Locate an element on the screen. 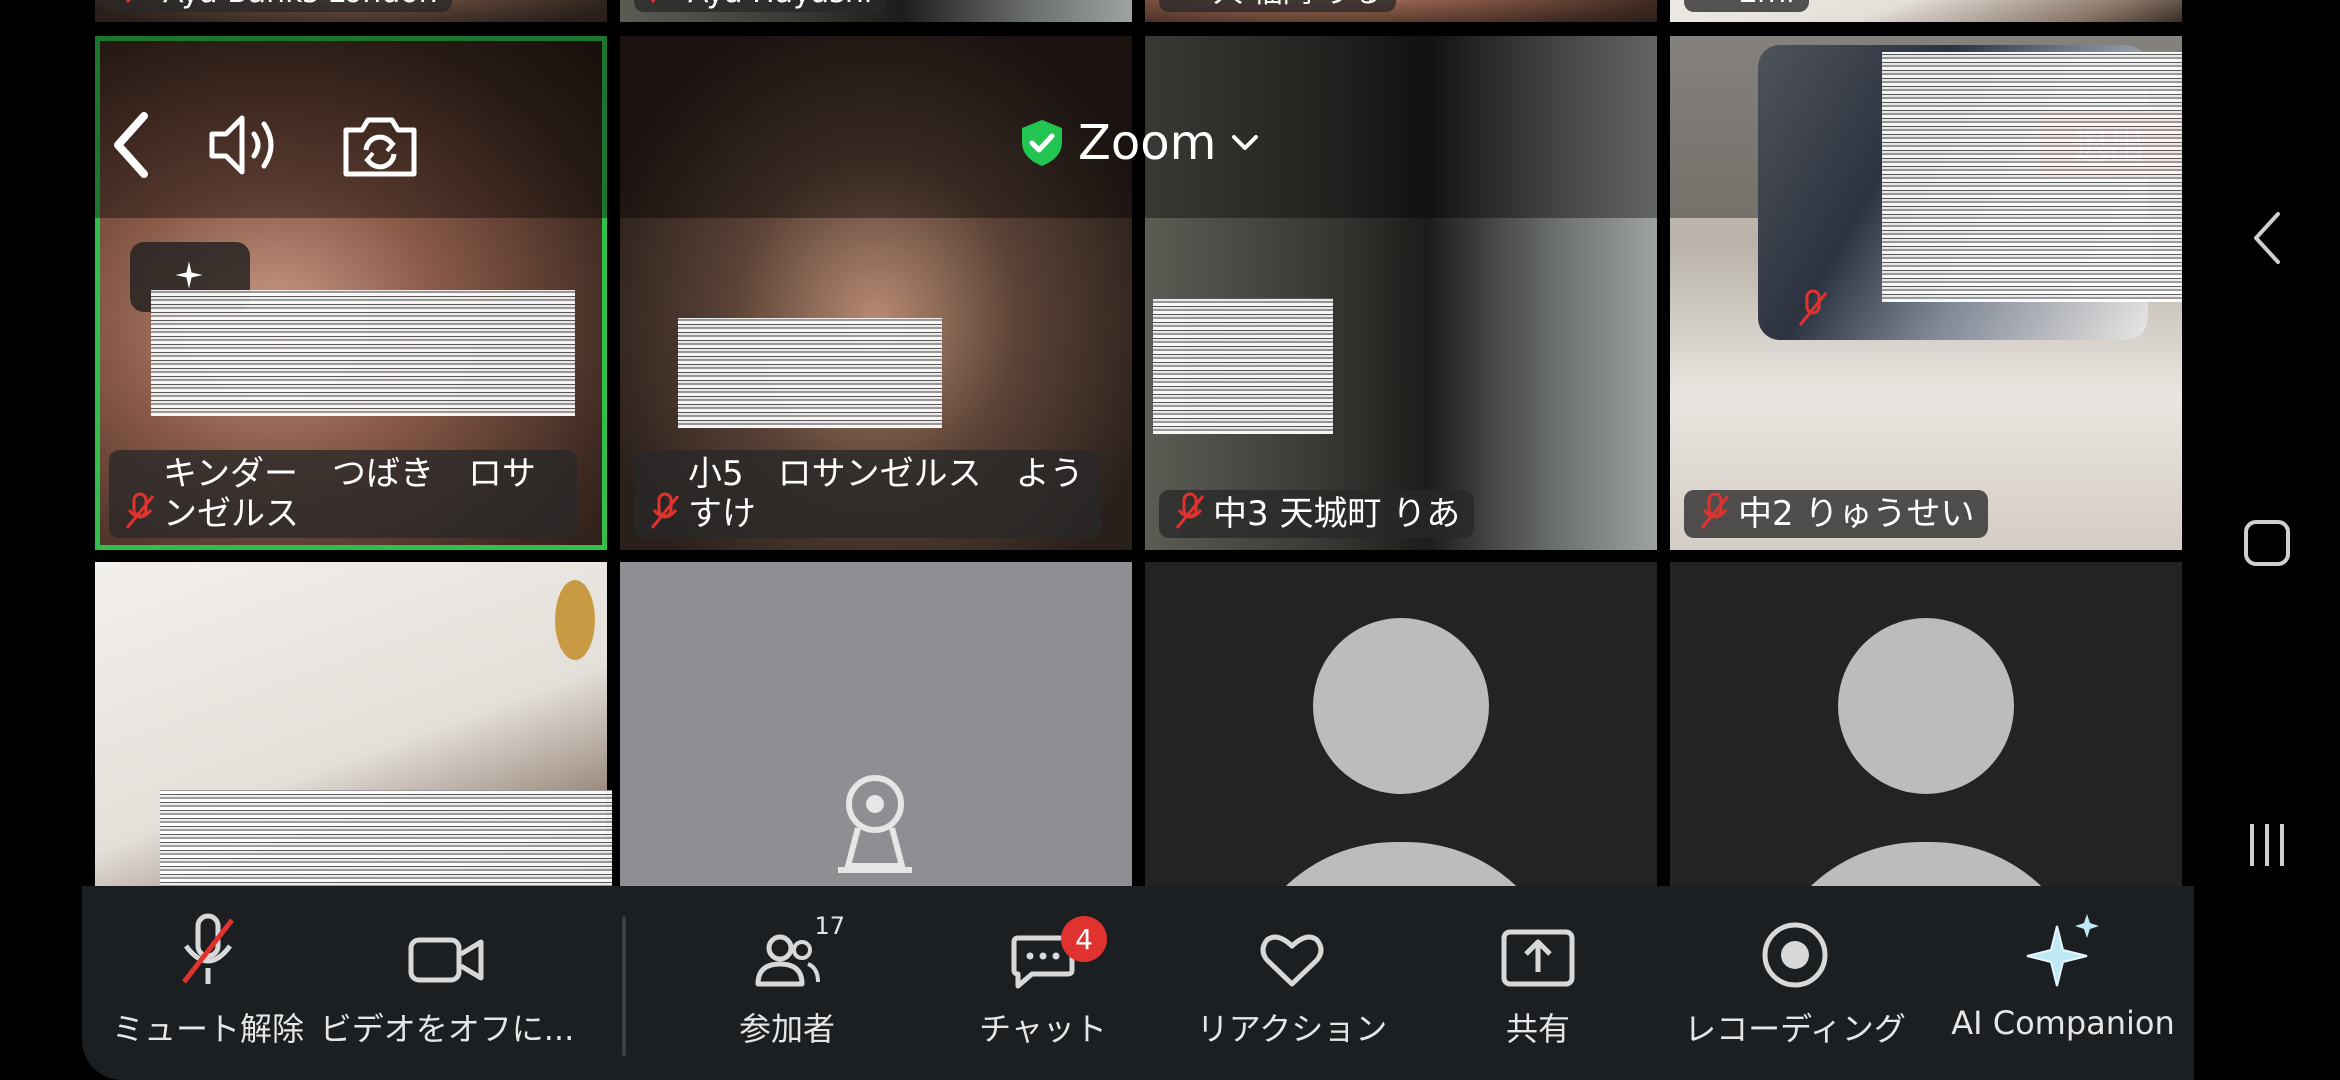 This screenshot has width=2340, height=1080. chat-button: 4 チャット is located at coordinates (1043, 983).